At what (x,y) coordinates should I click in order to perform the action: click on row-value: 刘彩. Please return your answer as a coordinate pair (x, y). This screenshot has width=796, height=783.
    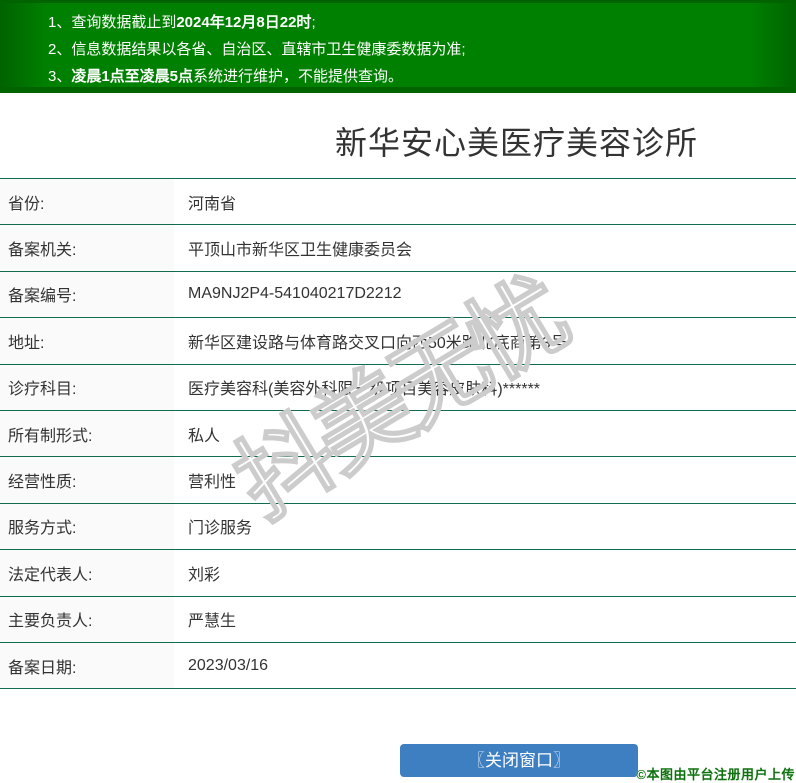
    Looking at the image, I should click on (204, 575).